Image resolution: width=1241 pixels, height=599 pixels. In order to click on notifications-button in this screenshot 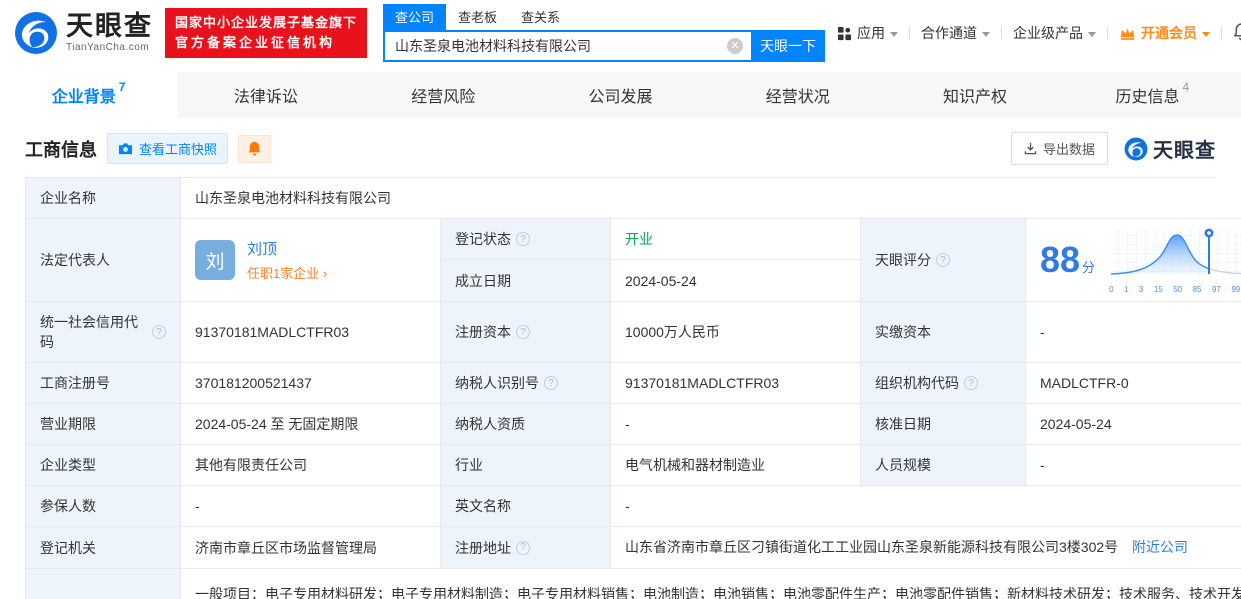, I will do `click(1237, 33)`.